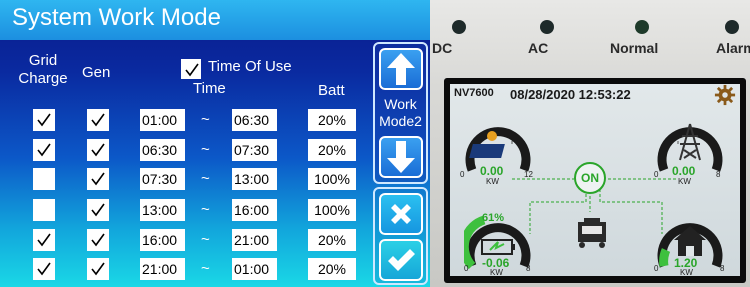  Describe the element at coordinates (254, 269) in the screenshot. I see `end-time-field: 01:00` at that location.